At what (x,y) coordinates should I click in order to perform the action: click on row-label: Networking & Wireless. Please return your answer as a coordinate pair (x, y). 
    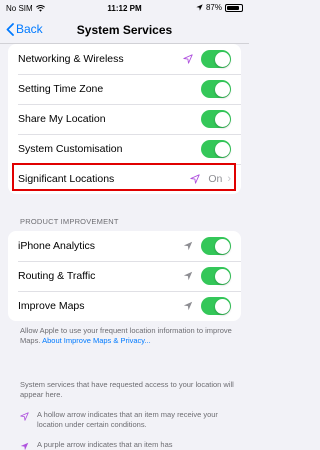
    Looking at the image, I should click on (71, 59).